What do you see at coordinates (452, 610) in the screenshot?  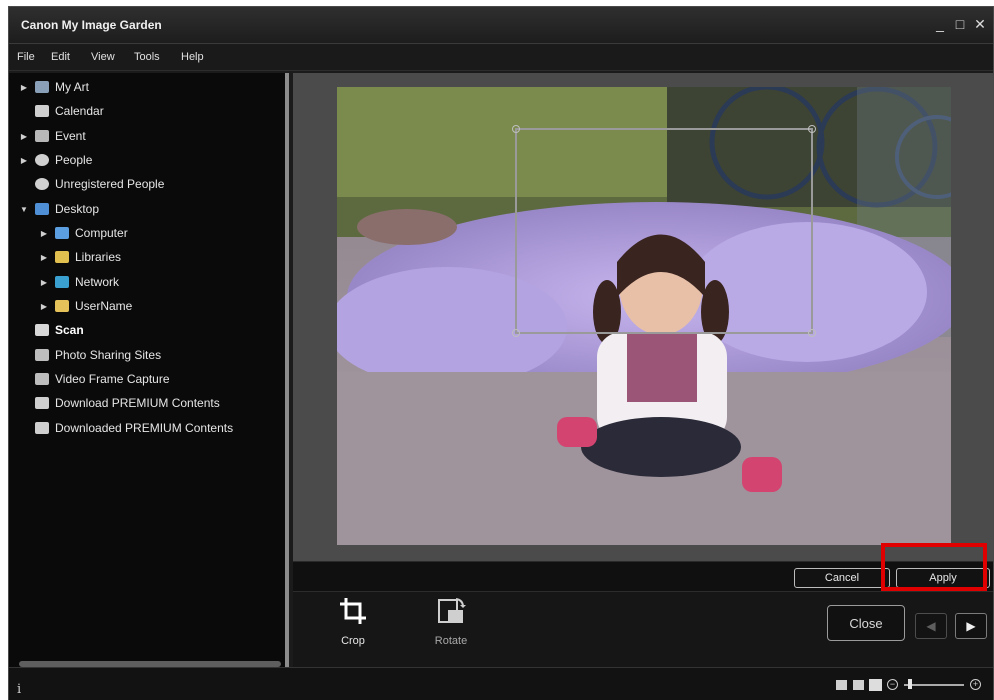 I see `rotate-icon` at bounding box center [452, 610].